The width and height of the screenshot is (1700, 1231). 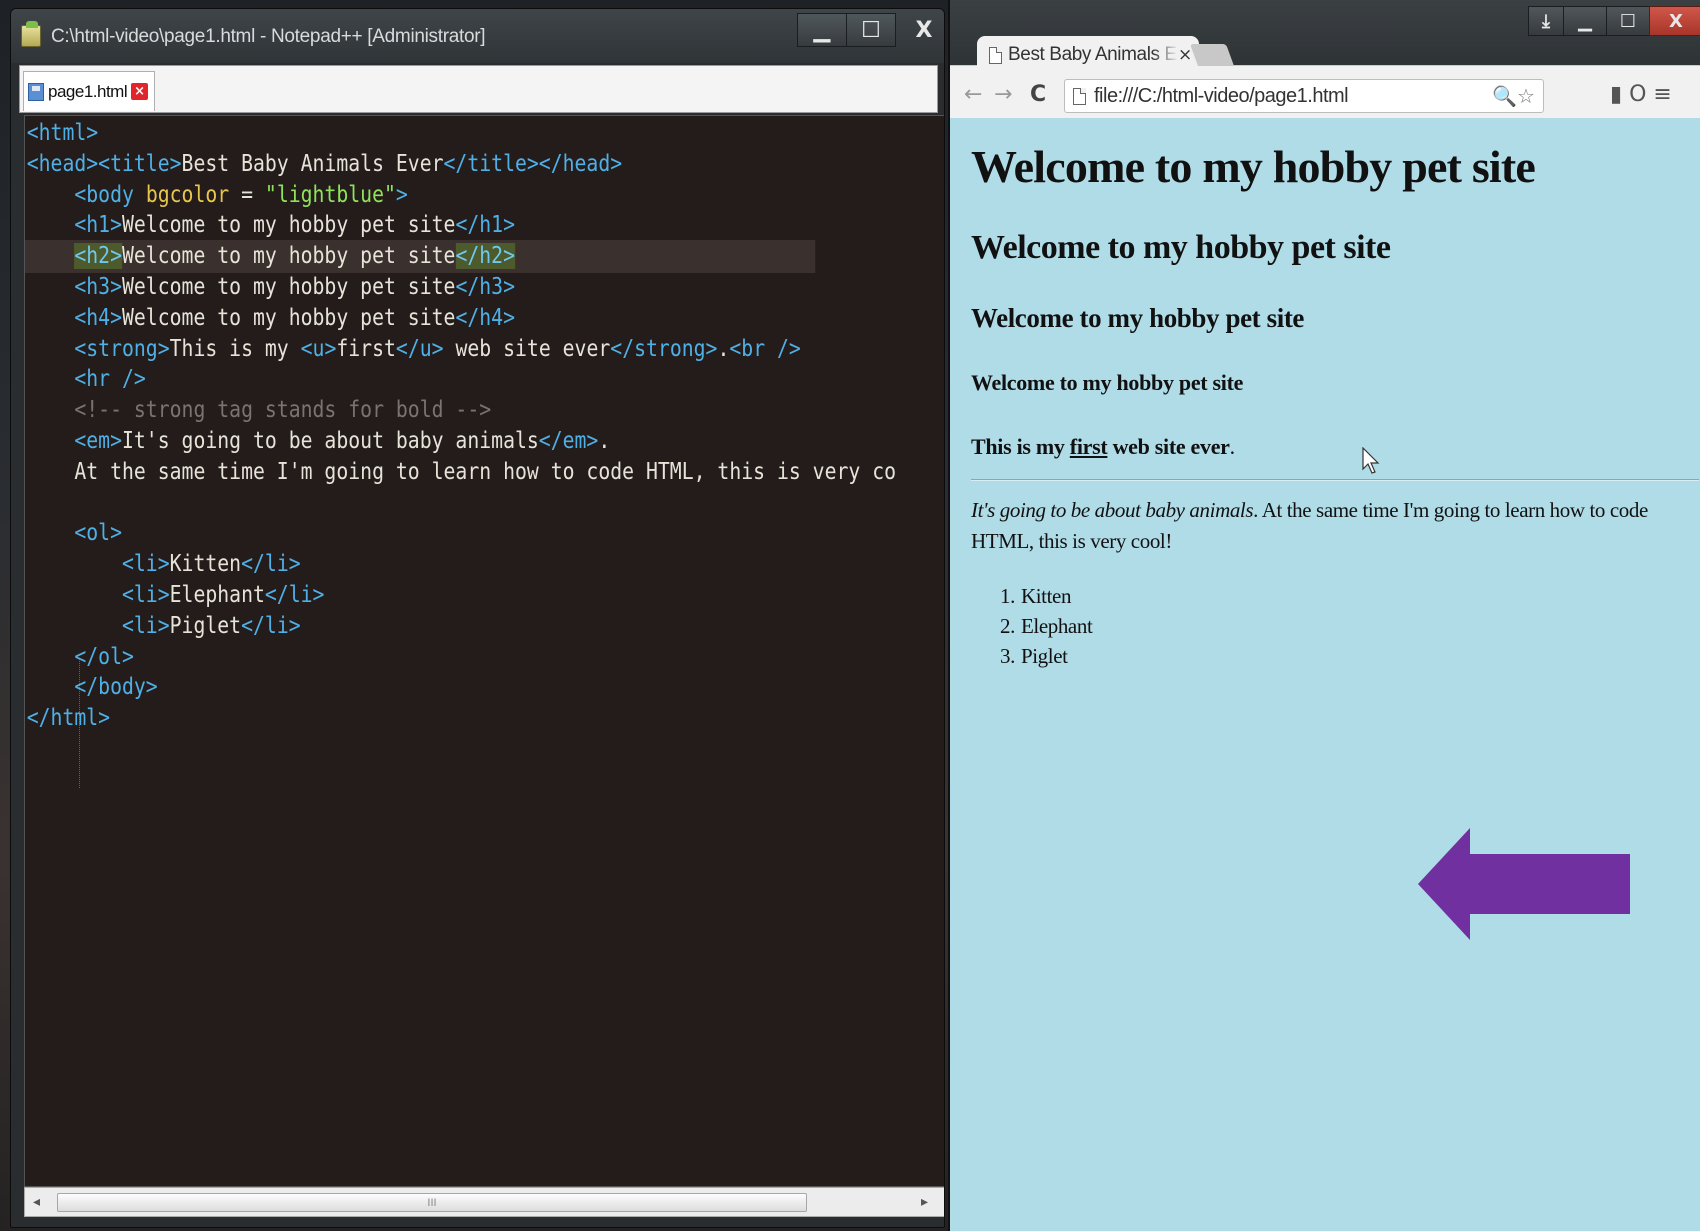 What do you see at coordinates (924, 1202) in the screenshot?
I see `scroll-right-arrow-icon: ▸` at bounding box center [924, 1202].